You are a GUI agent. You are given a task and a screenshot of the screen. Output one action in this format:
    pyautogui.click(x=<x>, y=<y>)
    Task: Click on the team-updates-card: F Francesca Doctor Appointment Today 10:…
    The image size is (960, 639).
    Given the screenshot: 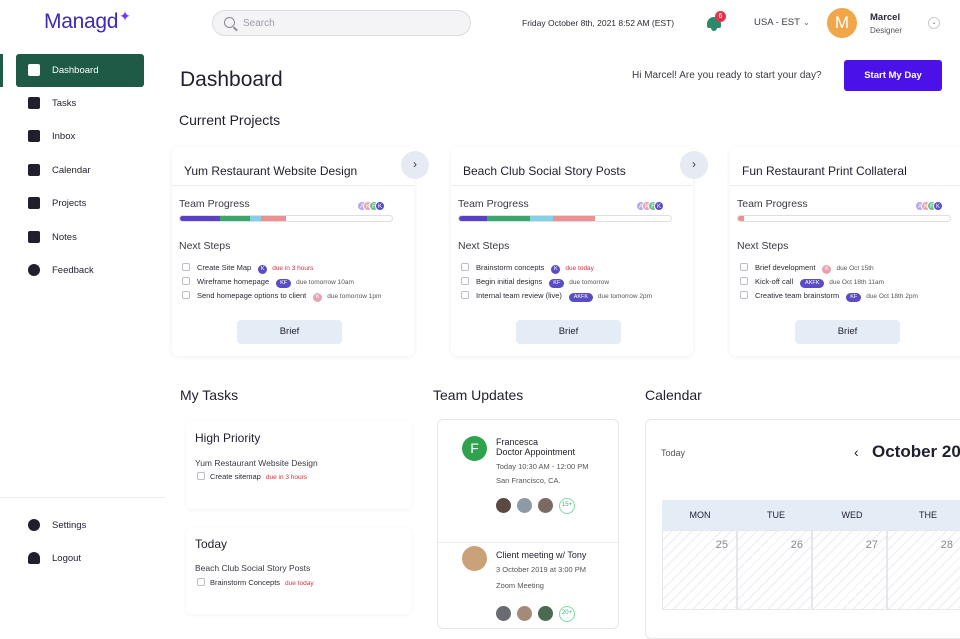 What is the action you would take?
    pyautogui.click(x=528, y=524)
    